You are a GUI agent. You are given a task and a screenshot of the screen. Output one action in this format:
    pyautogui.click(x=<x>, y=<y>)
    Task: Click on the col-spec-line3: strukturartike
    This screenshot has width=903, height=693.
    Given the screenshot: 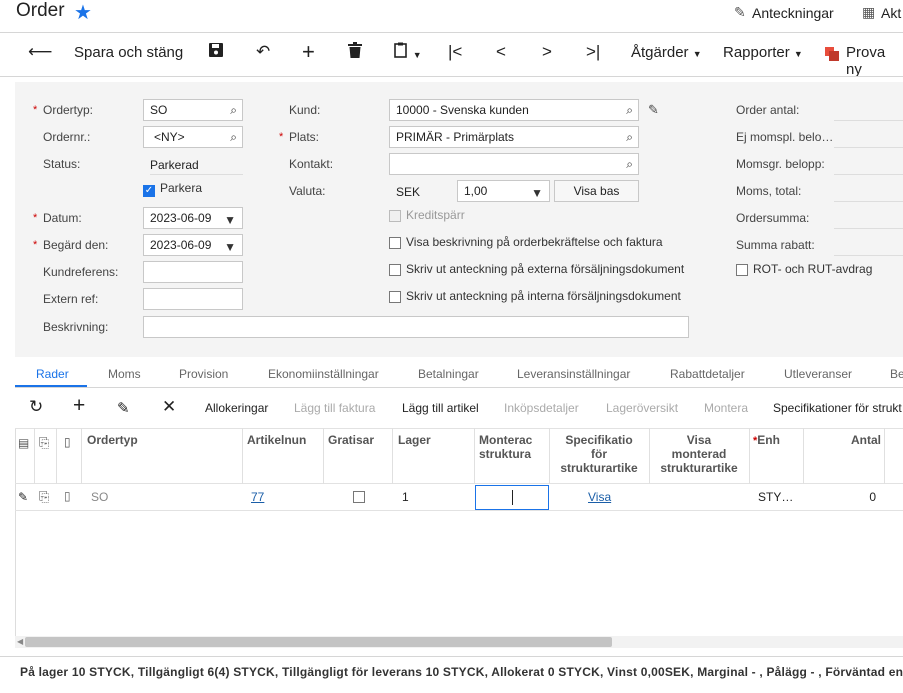 What is the action you would take?
    pyautogui.click(x=599, y=468)
    